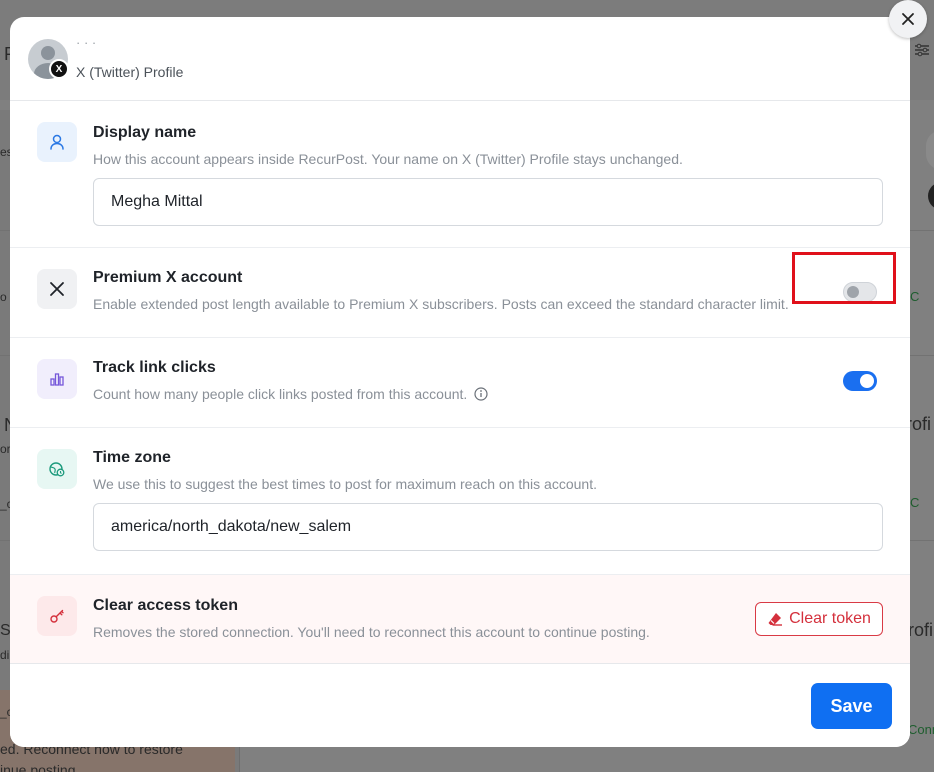 This screenshot has height=772, width=934. Describe the element at coordinates (844, 278) in the screenshot. I see `highlight-box` at that location.